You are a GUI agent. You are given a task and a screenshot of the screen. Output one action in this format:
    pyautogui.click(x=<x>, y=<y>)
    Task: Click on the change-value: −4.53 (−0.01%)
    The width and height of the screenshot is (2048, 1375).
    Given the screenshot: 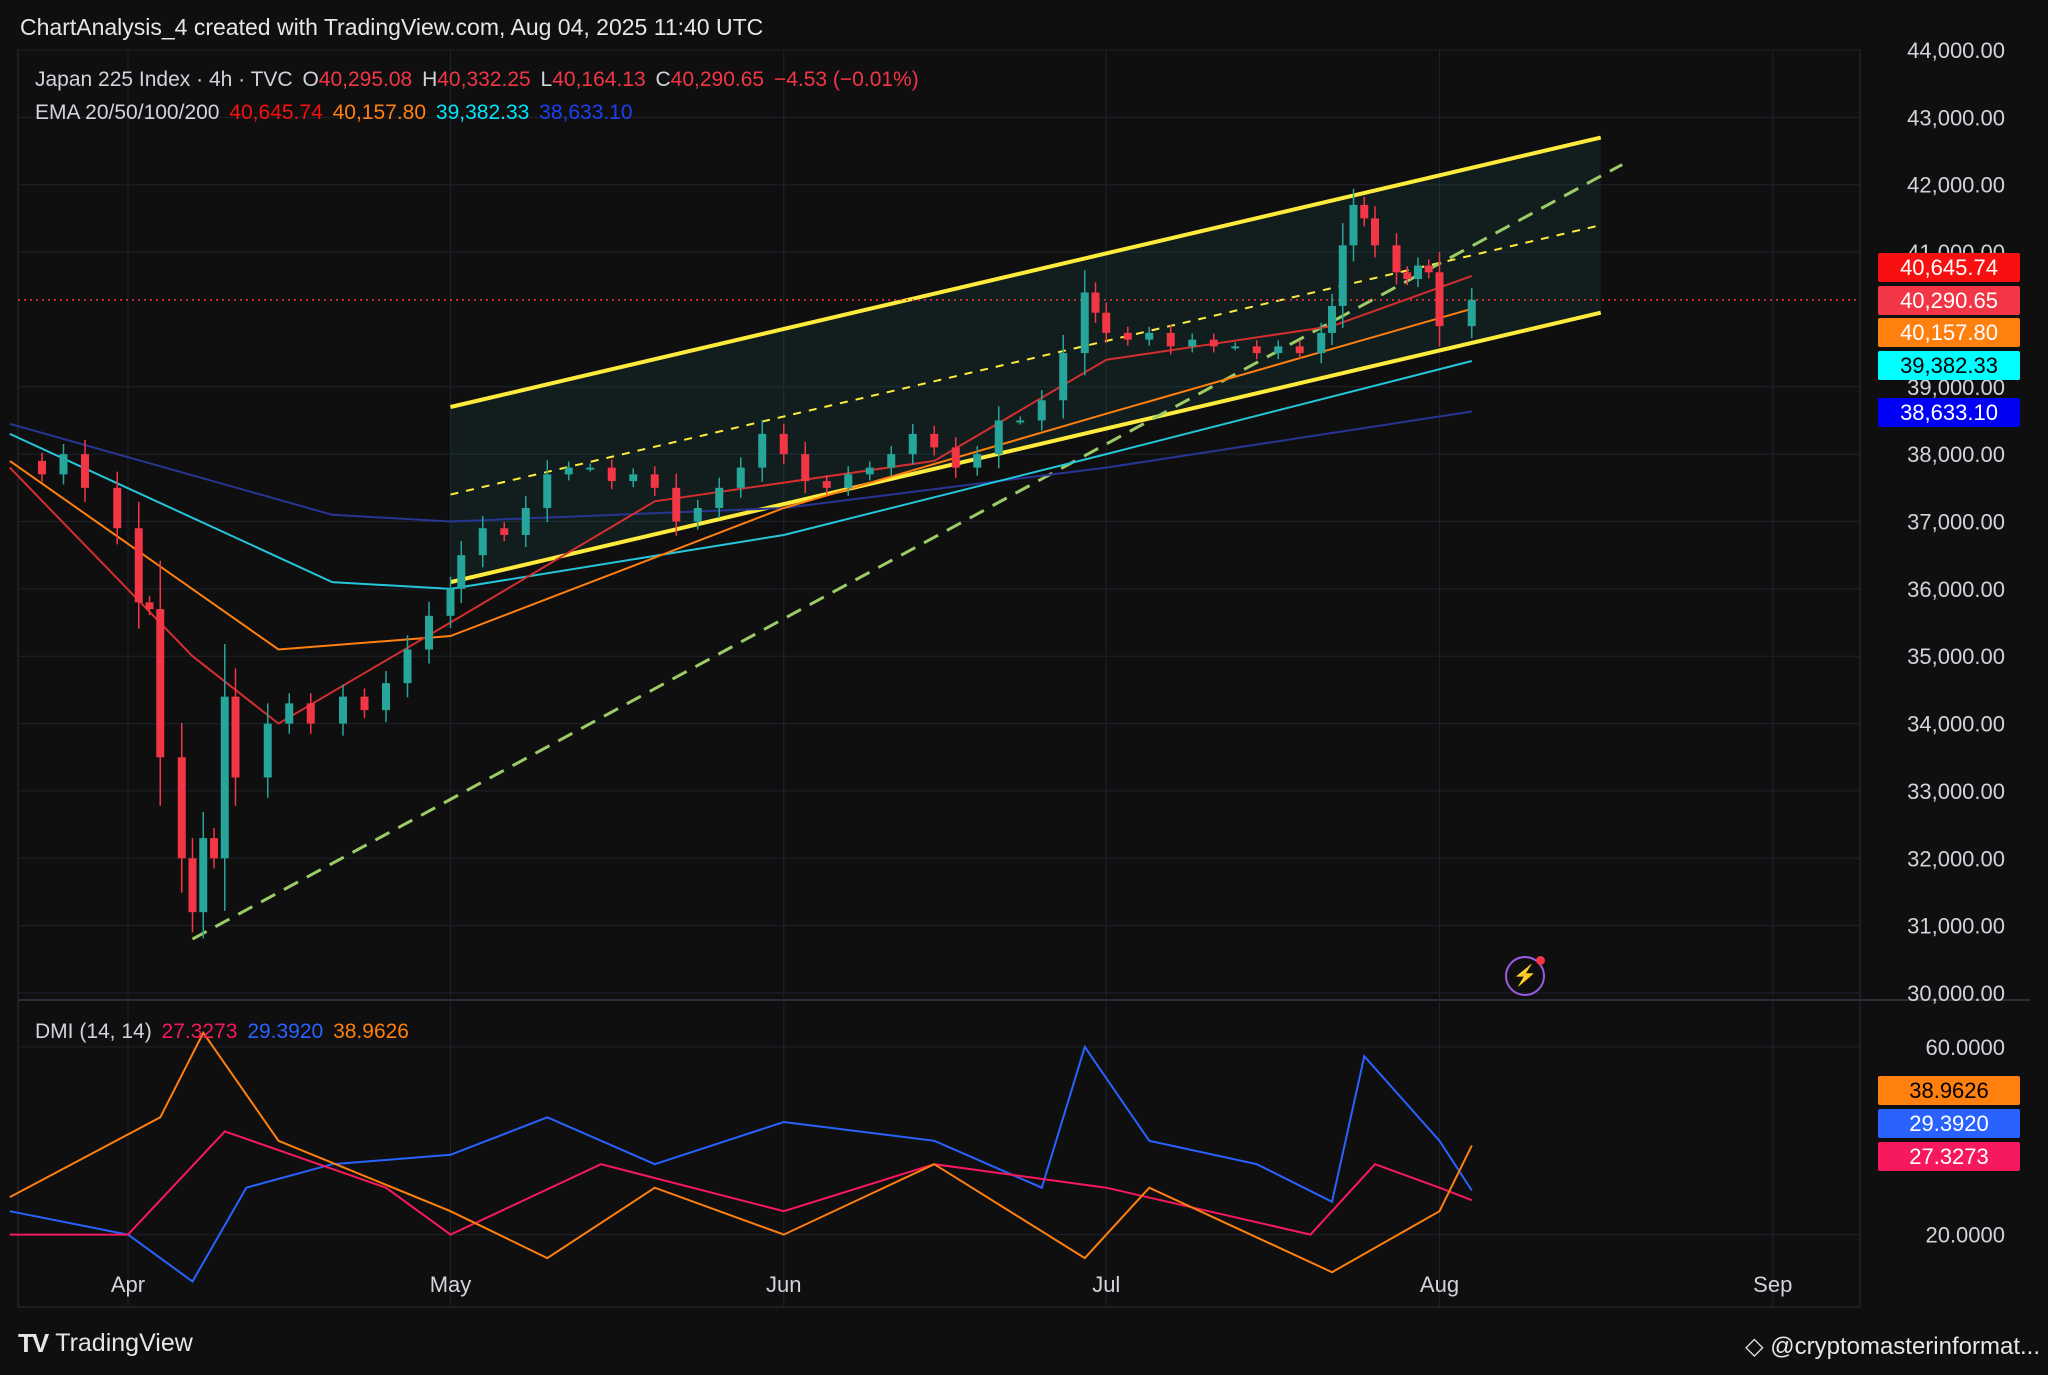 What is the action you would take?
    pyautogui.click(x=846, y=79)
    